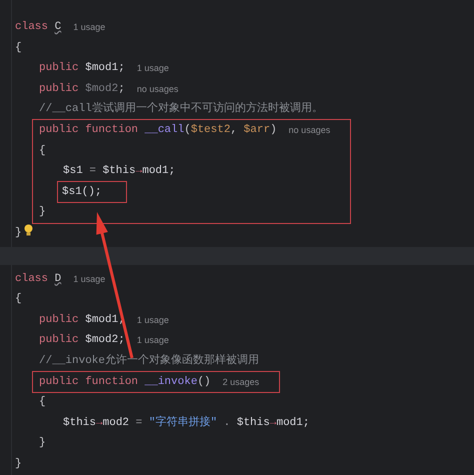 This screenshot has width=474, height=475. What do you see at coordinates (149, 361) in the screenshot?
I see `code-comment: //__invoke允许一个对象像函数那样被调用` at bounding box center [149, 361].